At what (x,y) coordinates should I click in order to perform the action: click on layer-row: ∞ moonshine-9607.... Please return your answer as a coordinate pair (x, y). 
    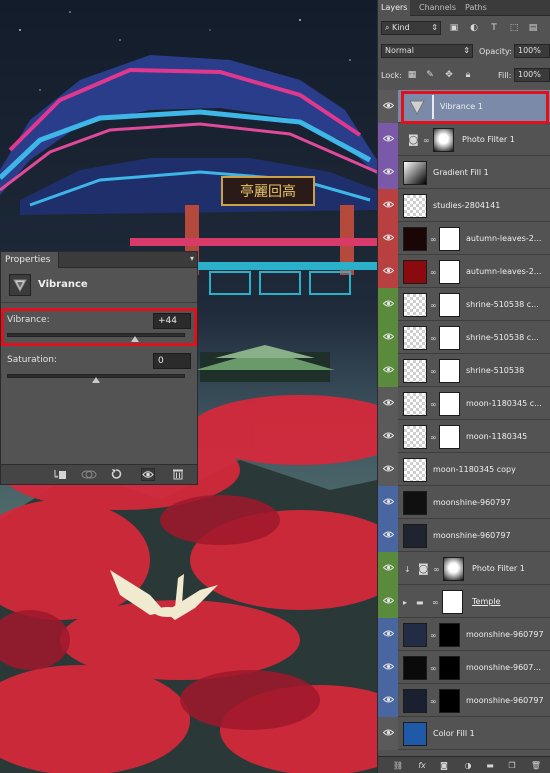
    Looking at the image, I should click on (464, 667).